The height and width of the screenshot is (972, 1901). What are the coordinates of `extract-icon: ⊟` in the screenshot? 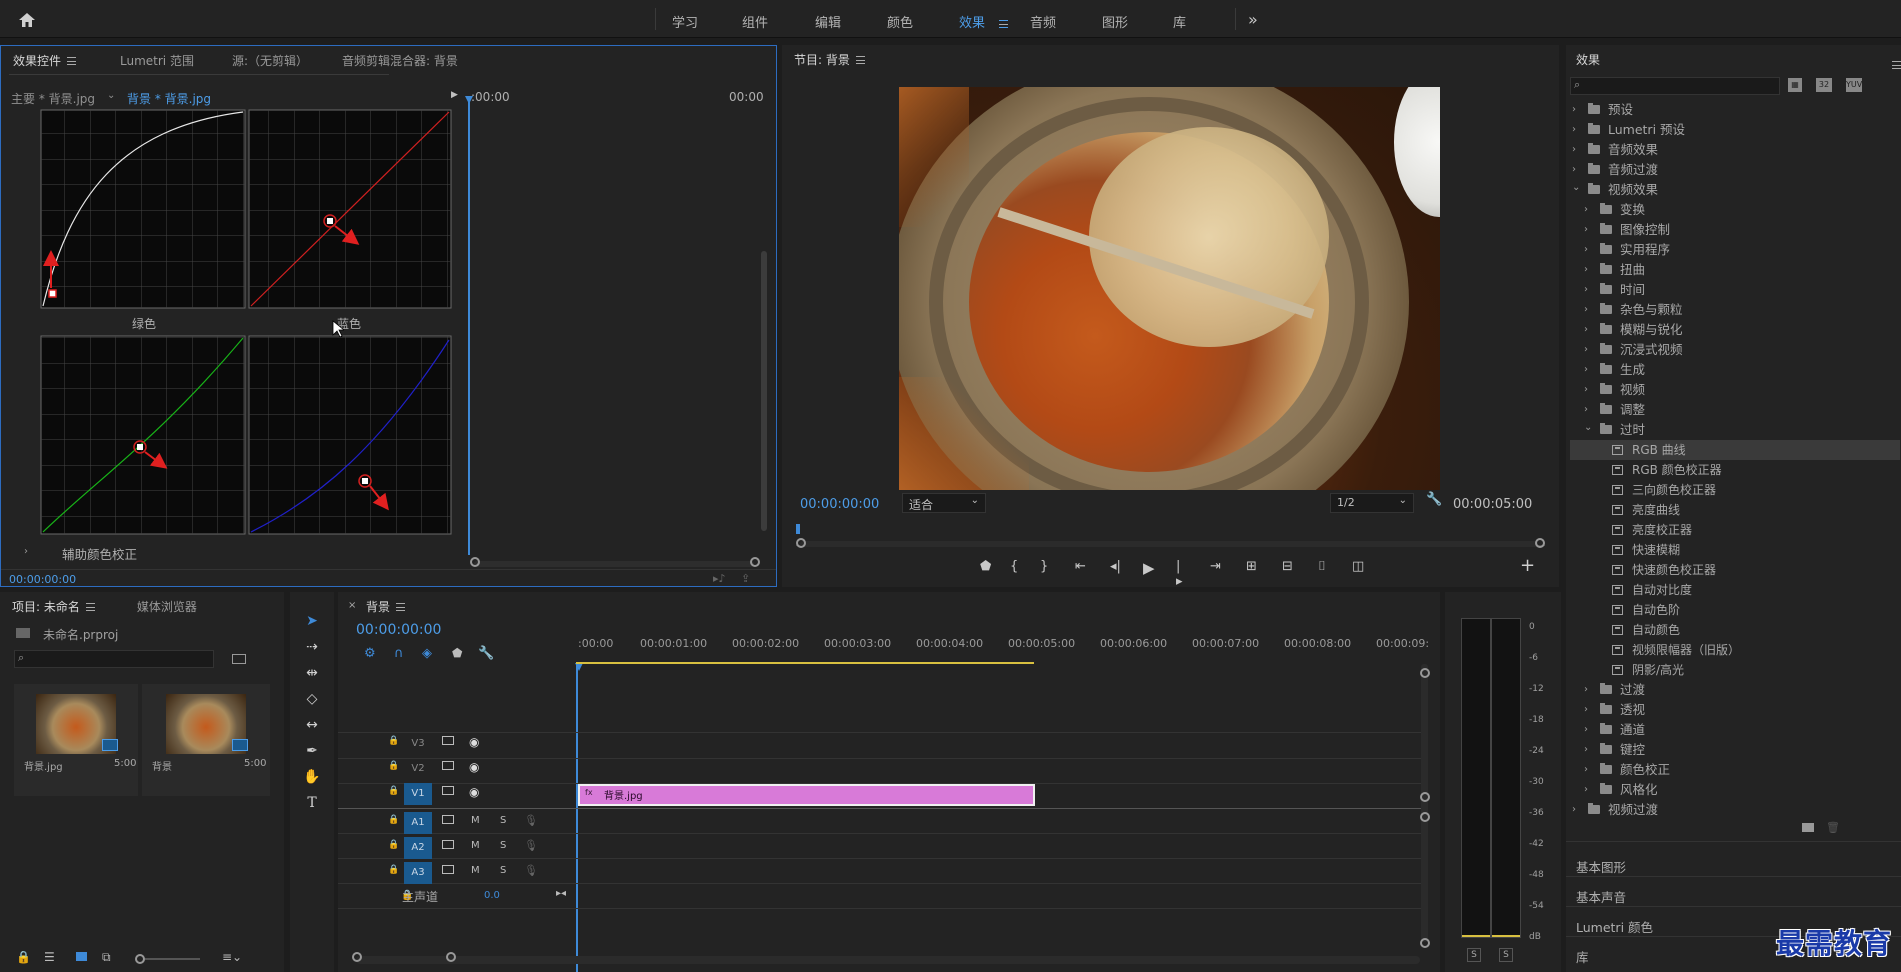 It's located at (1287, 566).